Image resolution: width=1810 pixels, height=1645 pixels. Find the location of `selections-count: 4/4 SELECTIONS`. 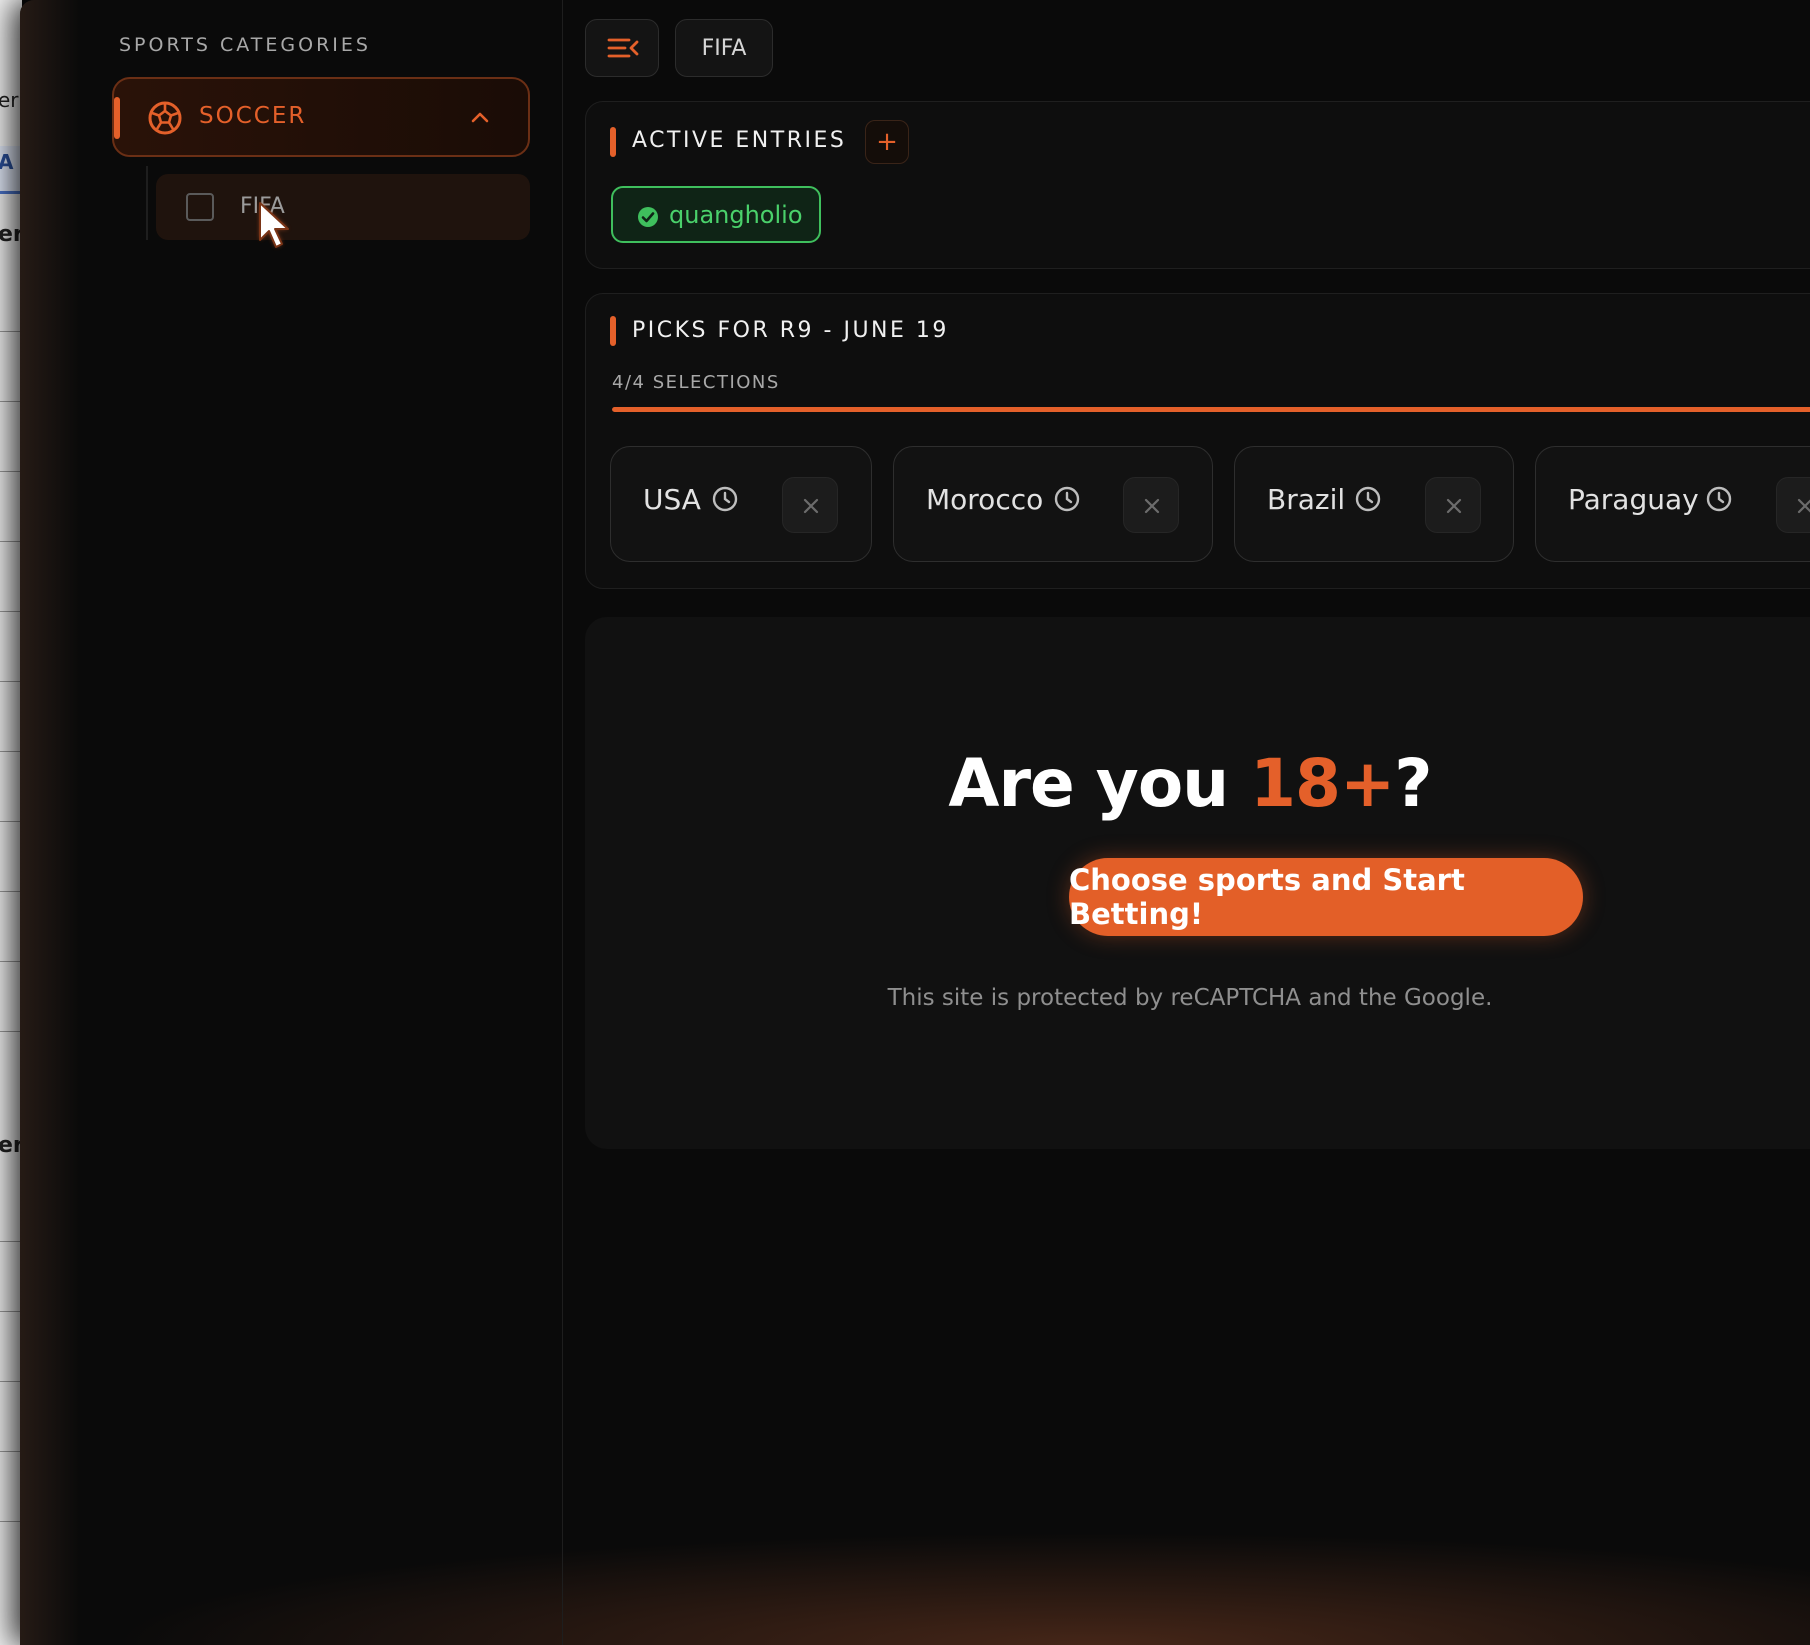

selections-count: 4/4 SELECTIONS is located at coordinates (696, 382).